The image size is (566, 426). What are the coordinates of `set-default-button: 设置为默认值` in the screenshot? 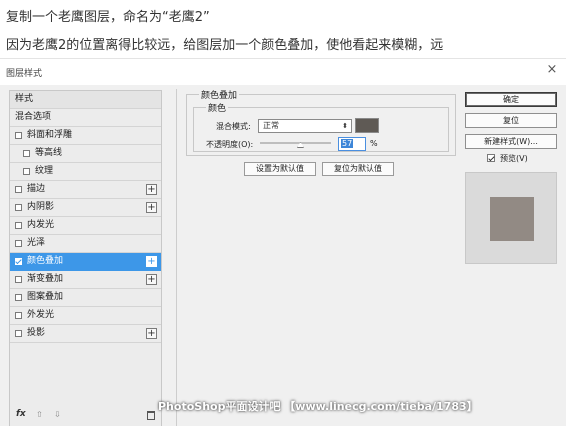 It's located at (280, 169).